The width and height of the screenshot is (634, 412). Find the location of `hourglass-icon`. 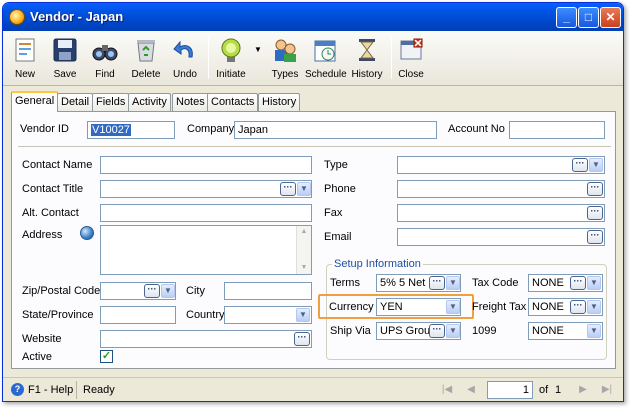

hourglass-icon is located at coordinates (367, 50).